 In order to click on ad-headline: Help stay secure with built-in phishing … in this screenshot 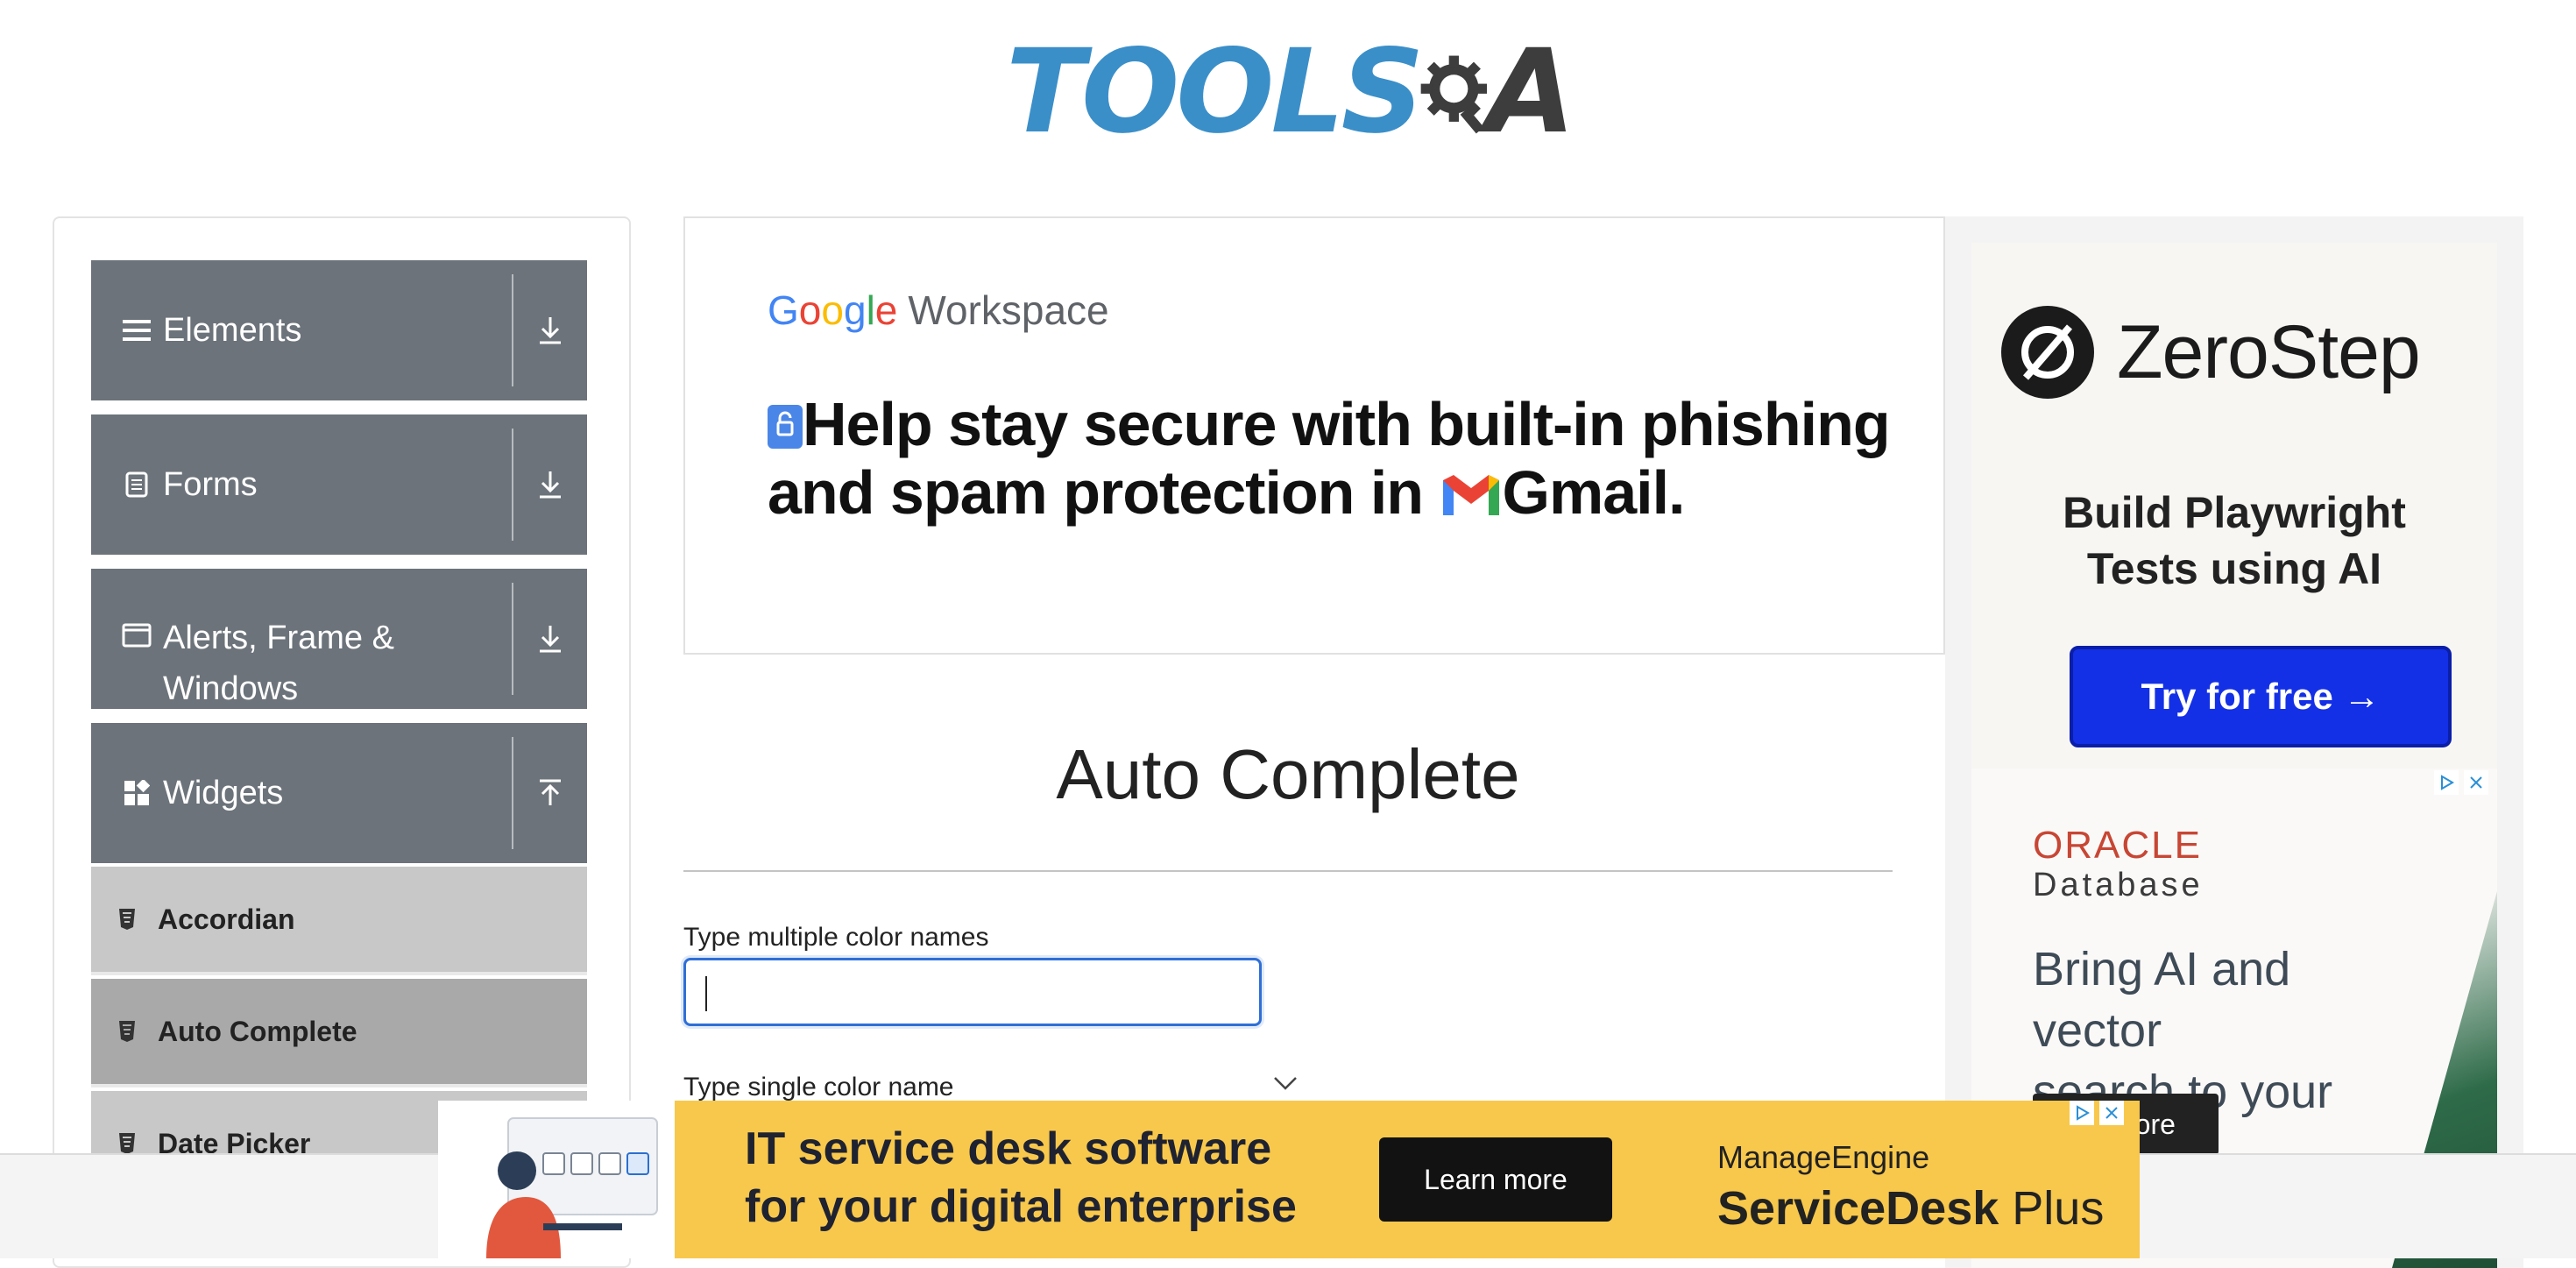, I will do `click(1337, 459)`.